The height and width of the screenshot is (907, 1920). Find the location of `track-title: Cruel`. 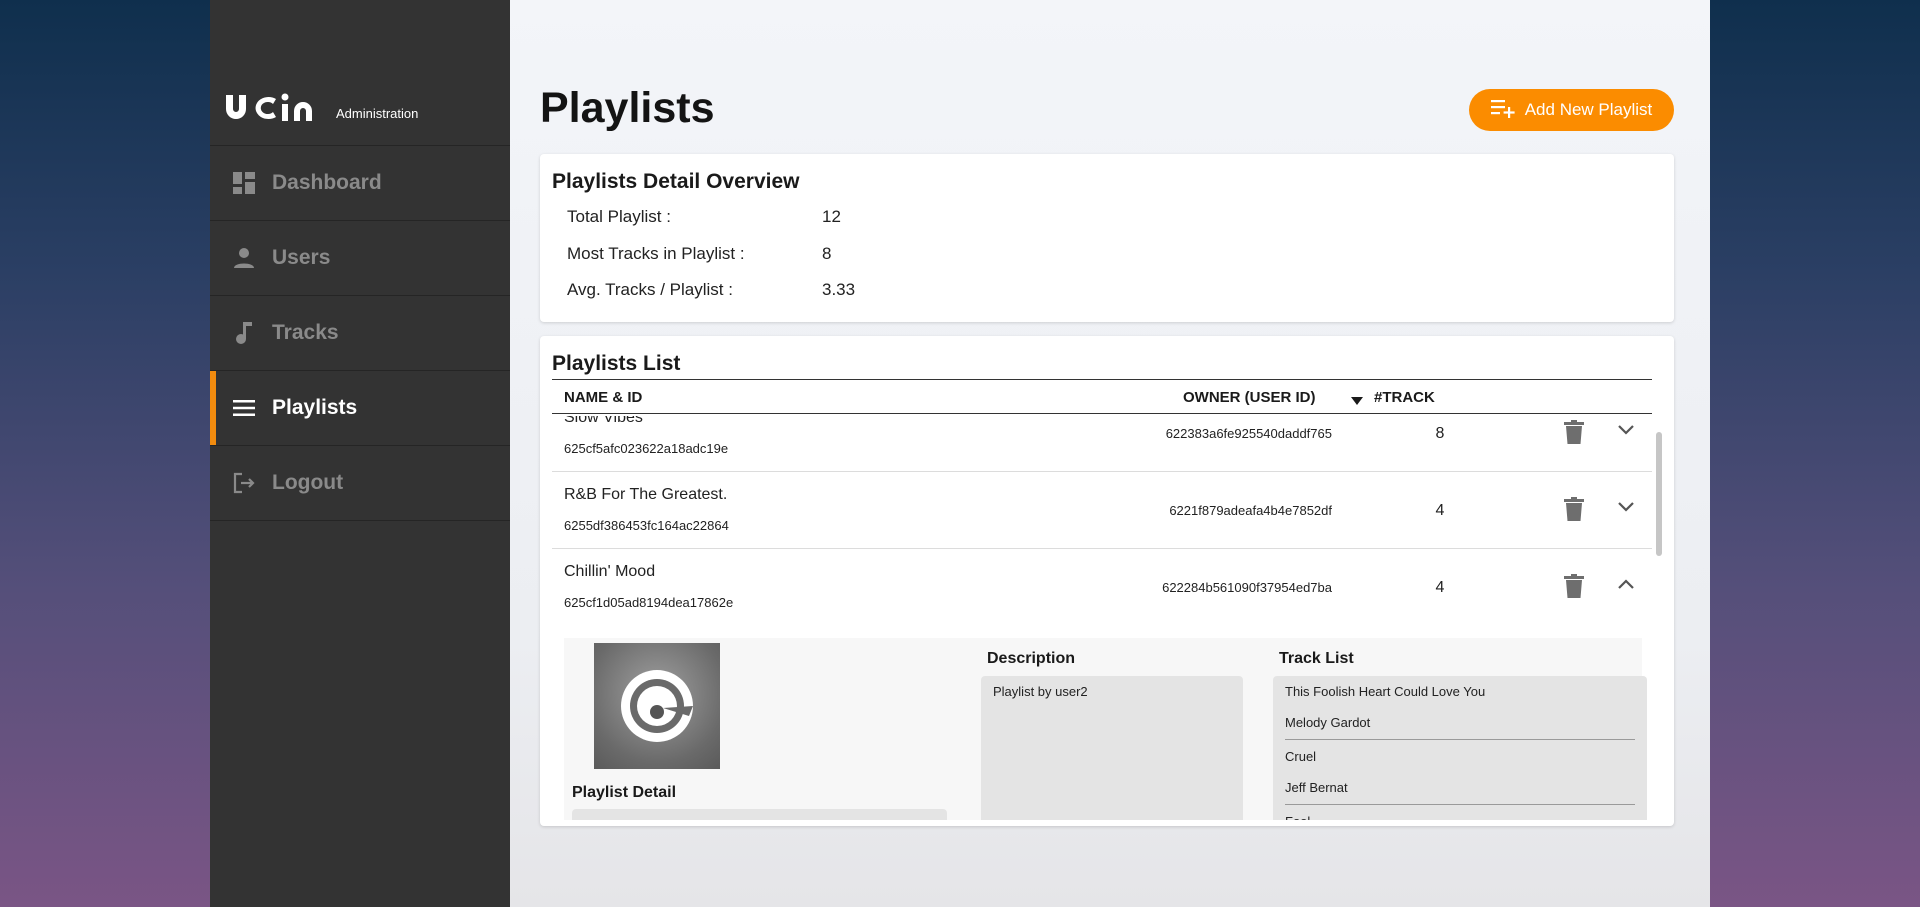

track-title: Cruel is located at coordinates (1301, 756).